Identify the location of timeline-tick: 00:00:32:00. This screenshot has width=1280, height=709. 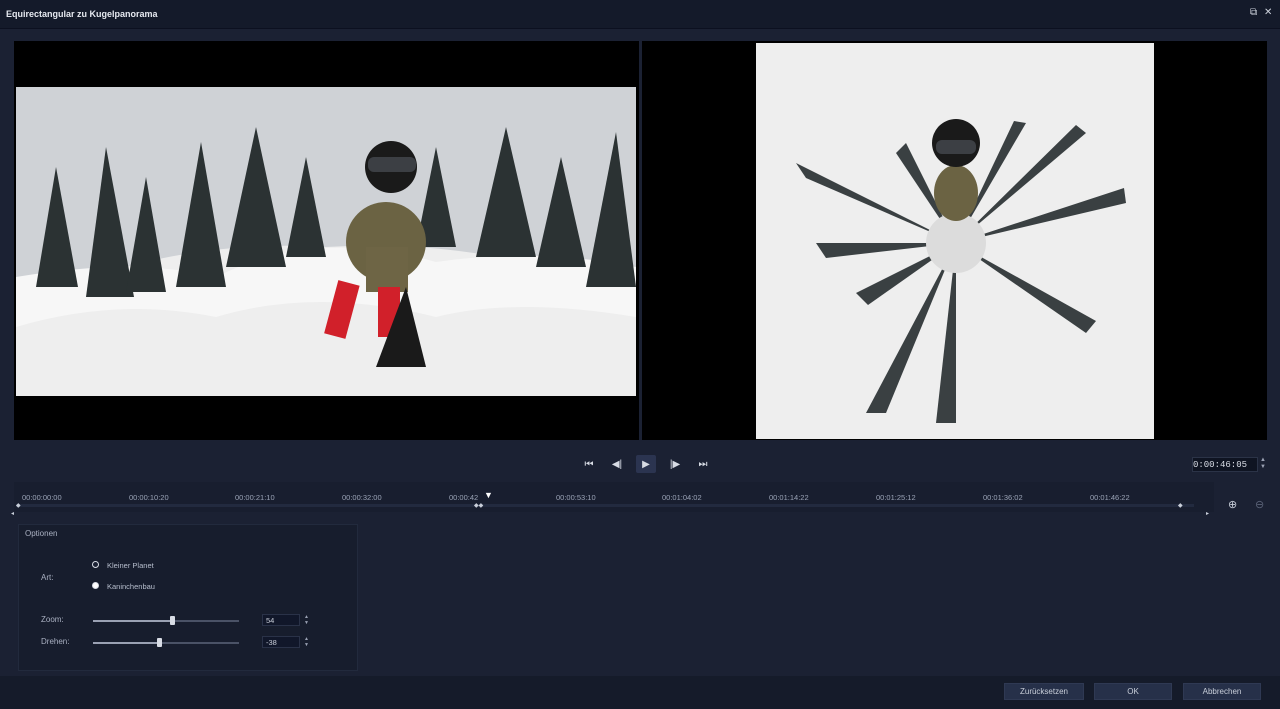
(362, 497).